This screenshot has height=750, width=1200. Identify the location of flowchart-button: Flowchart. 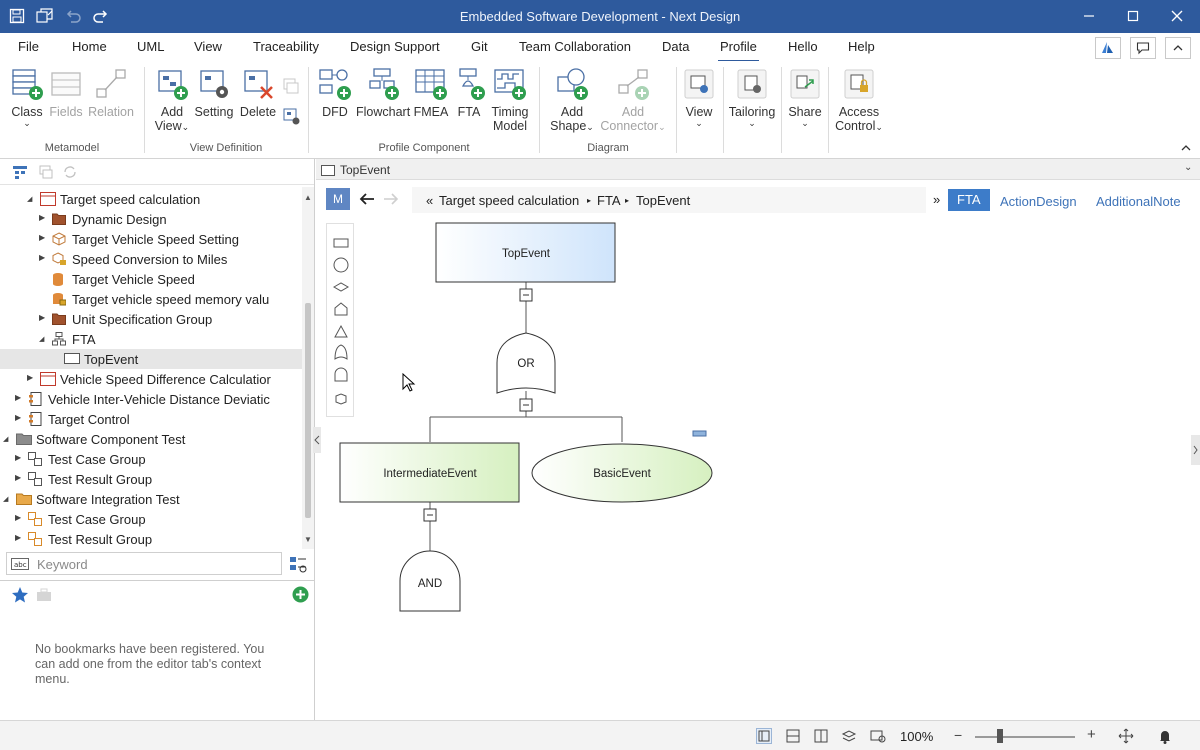
(383, 93).